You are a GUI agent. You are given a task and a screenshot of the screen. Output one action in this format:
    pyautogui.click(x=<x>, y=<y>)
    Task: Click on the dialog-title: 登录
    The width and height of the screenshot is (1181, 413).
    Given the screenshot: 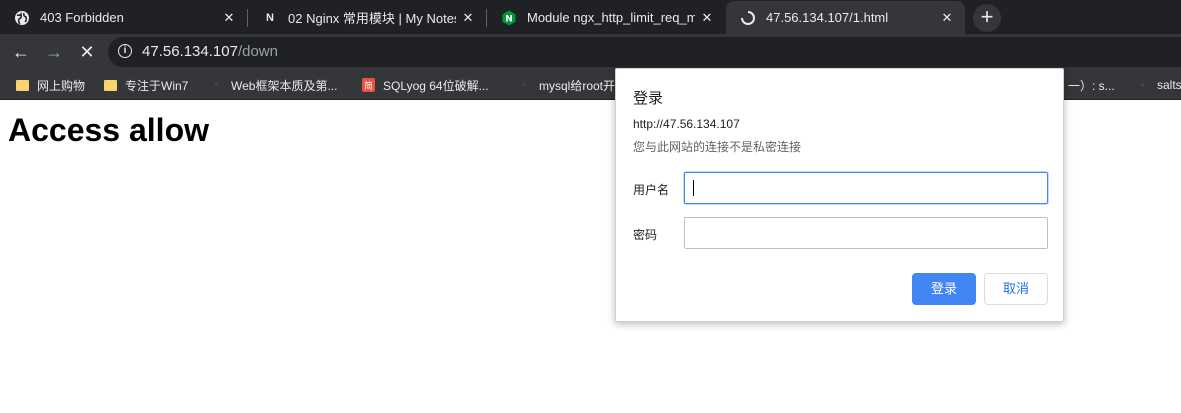 What is the action you would take?
    pyautogui.click(x=648, y=98)
    